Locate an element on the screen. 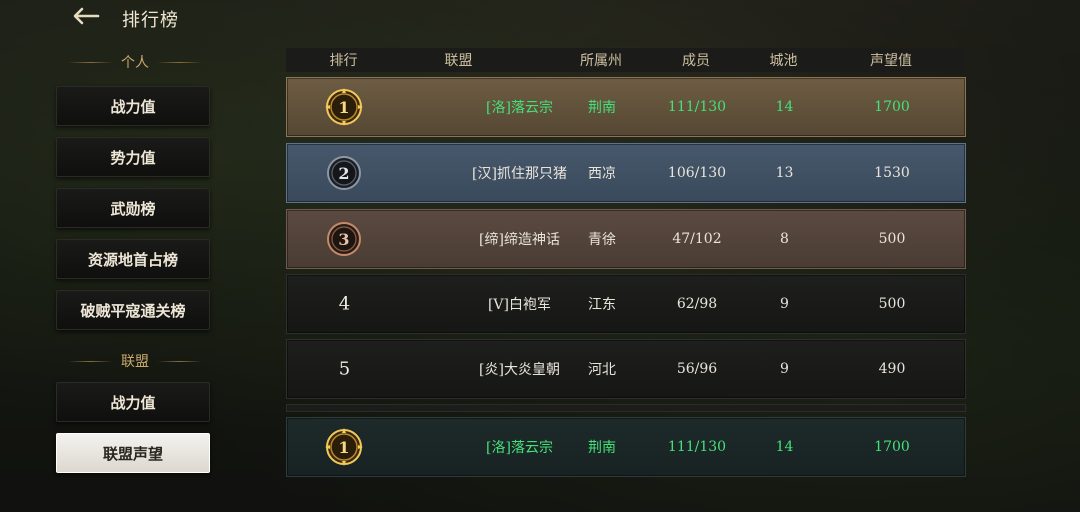 The image size is (1080, 512). row-rank-text: 2 is located at coordinates (343, 173).